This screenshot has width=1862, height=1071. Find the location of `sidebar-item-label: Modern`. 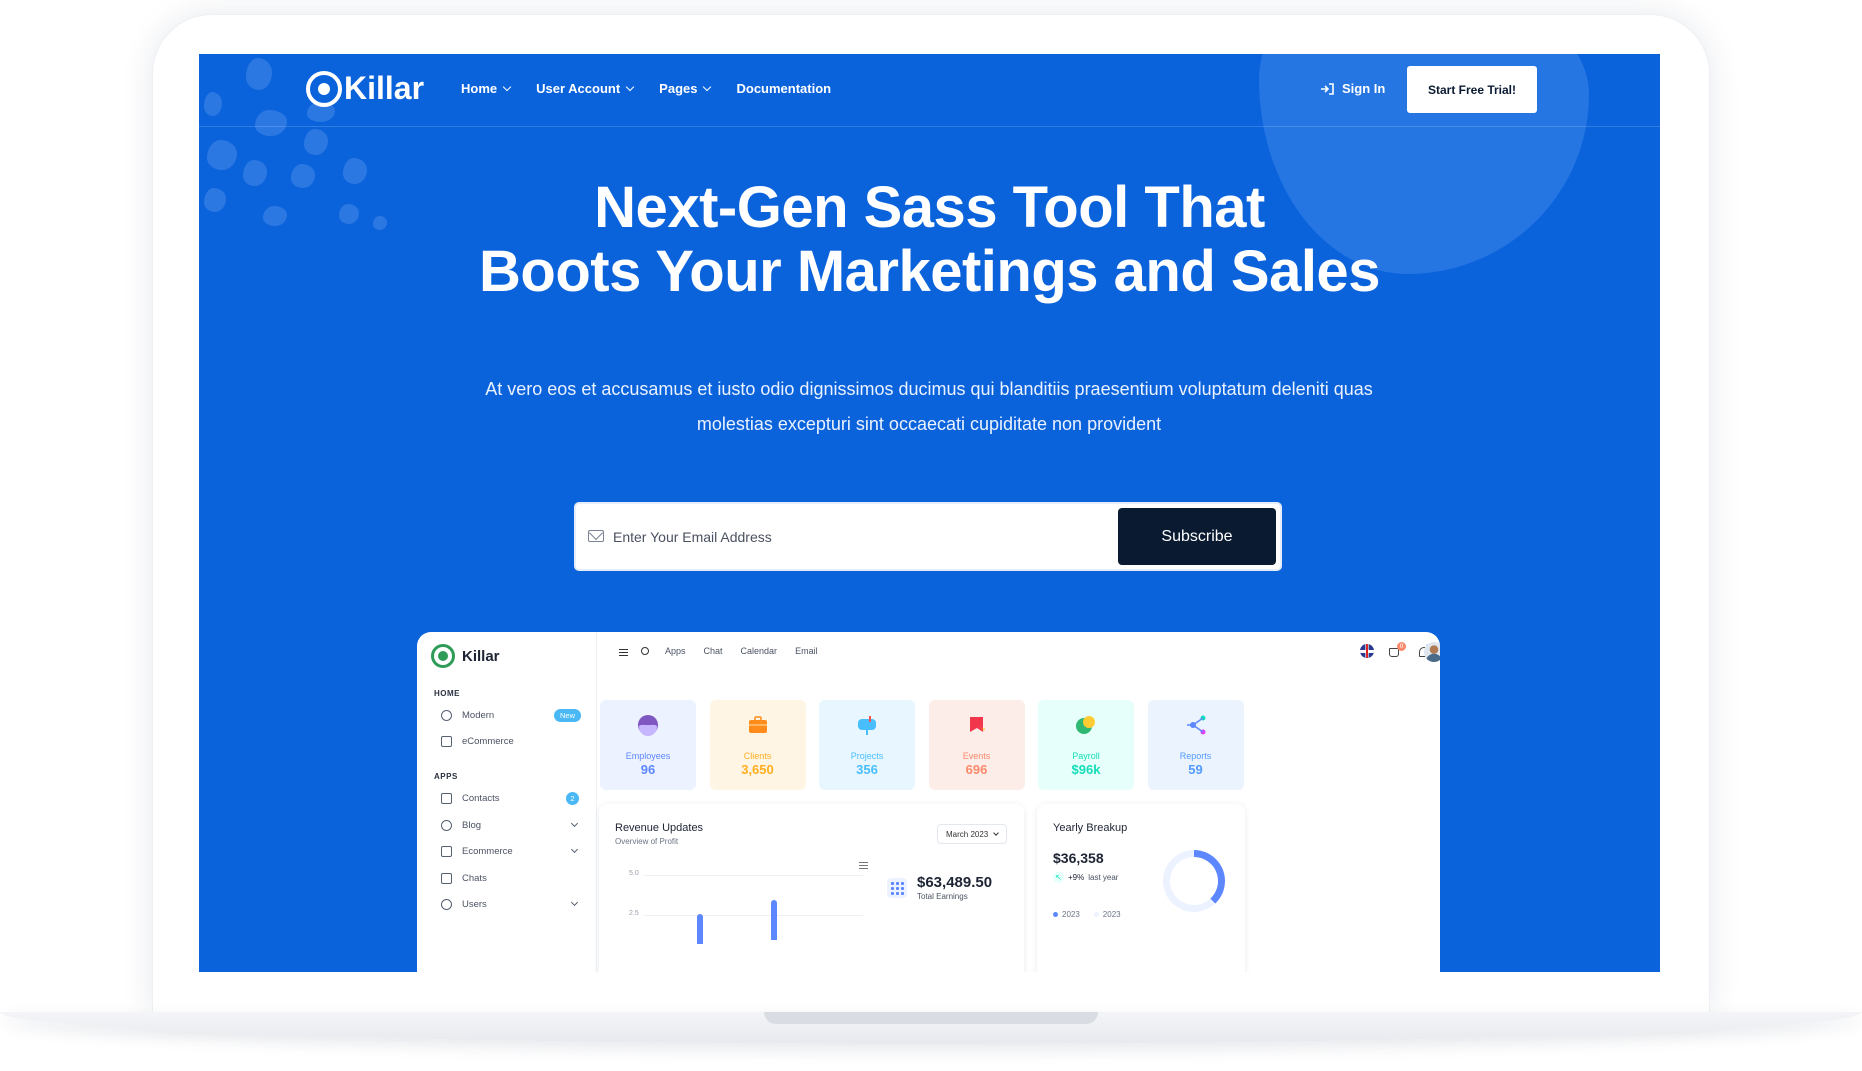

sidebar-item-label: Modern is located at coordinates (478, 715).